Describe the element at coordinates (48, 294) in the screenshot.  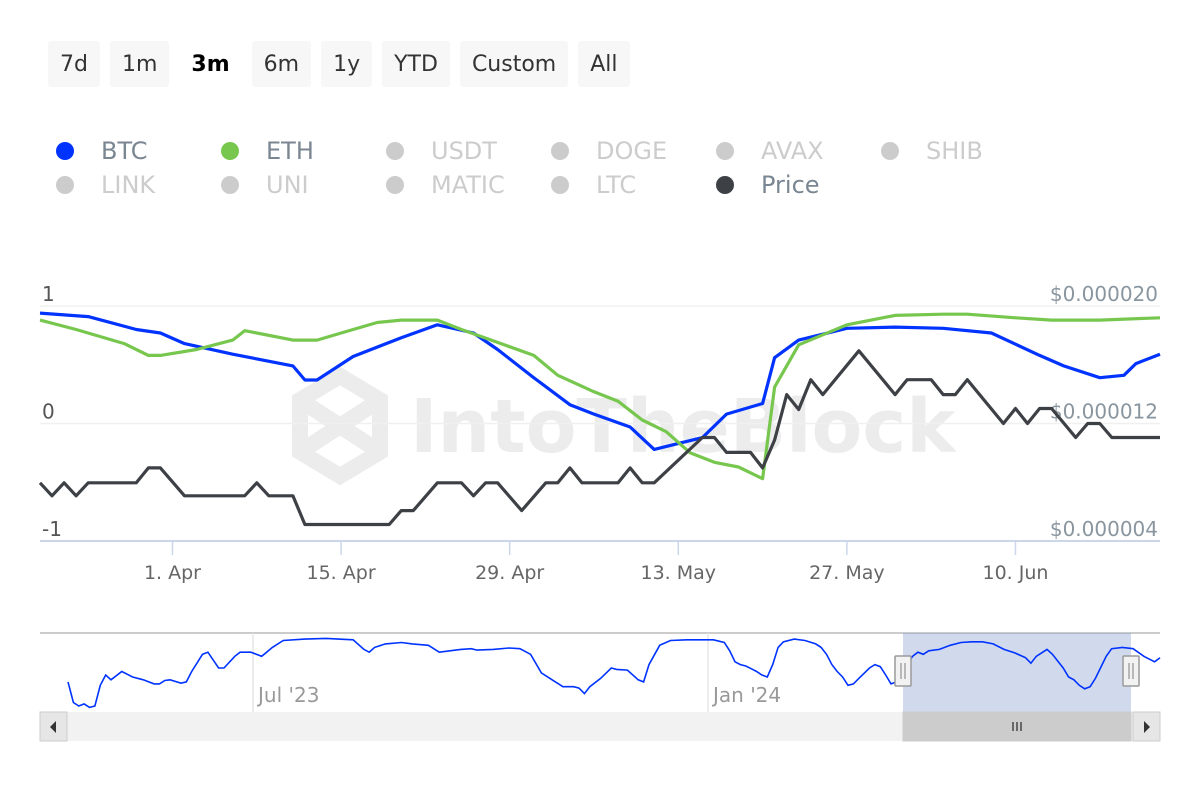
I see `y-left-tick-label: 1` at that location.